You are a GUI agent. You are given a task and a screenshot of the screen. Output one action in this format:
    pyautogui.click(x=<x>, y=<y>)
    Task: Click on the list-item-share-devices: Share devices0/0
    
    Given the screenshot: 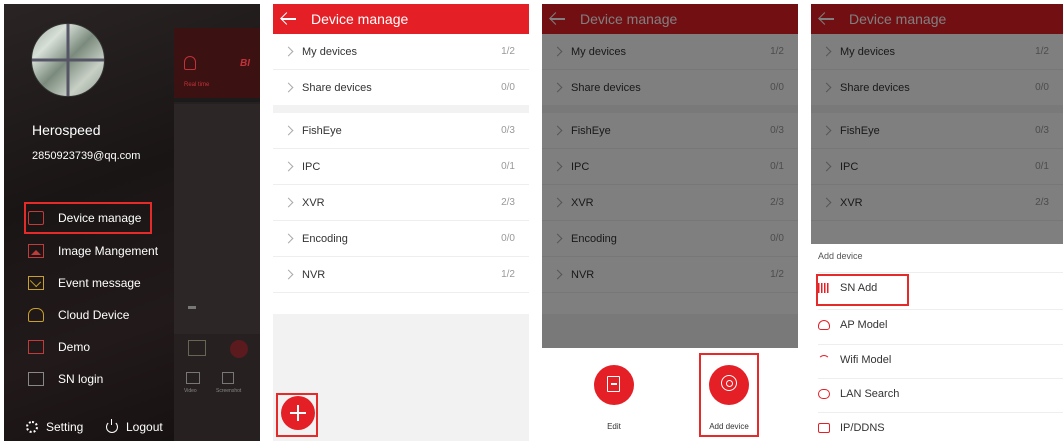 What is the action you would take?
    pyautogui.click(x=401, y=91)
    